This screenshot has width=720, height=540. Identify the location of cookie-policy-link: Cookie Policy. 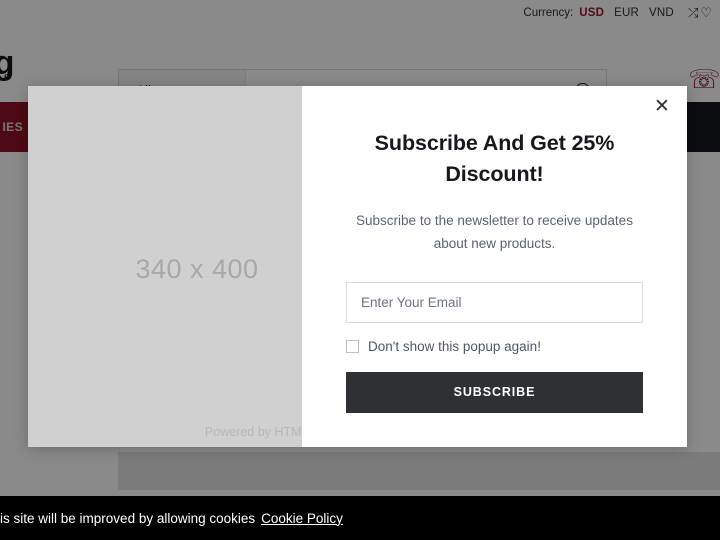
(302, 518).